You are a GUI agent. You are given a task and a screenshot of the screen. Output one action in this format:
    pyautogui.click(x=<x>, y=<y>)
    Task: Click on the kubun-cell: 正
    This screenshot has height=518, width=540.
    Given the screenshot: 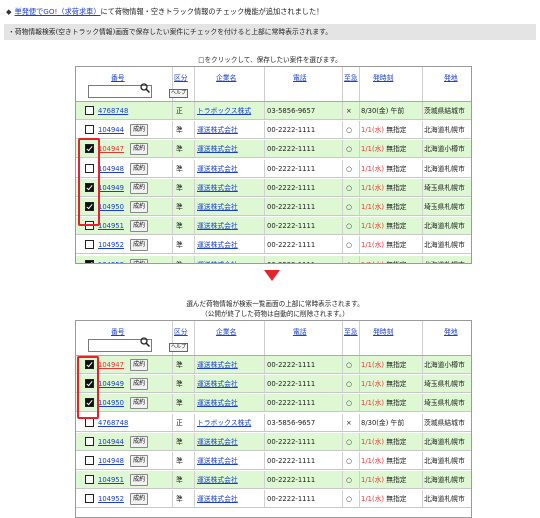 What is the action you would take?
    pyautogui.click(x=179, y=422)
    